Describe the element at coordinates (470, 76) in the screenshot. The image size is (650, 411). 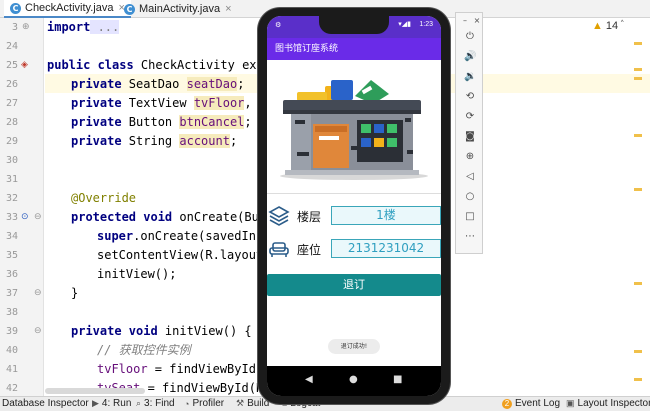
I see `volume-down-icon: 🔉` at that location.